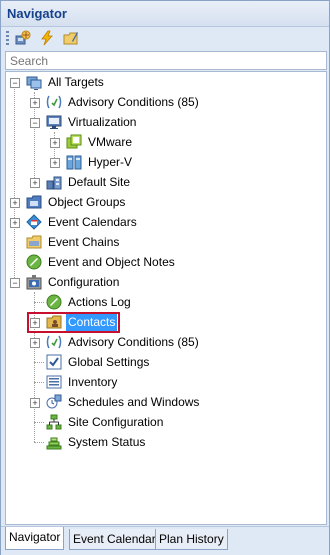 This screenshot has width=330, height=555. I want to click on tree-item-label: All Targets, so click(76, 82).